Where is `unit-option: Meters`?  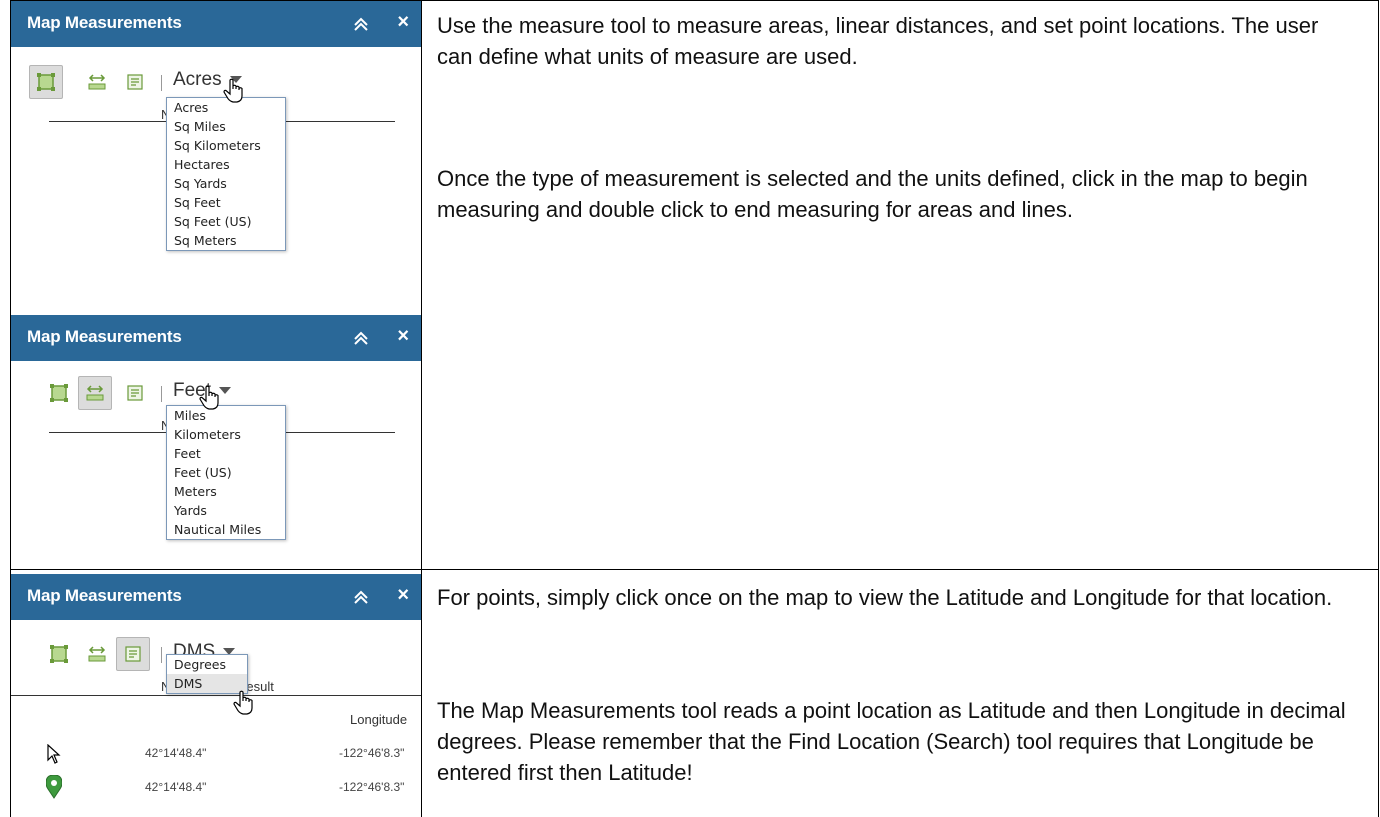
unit-option: Meters is located at coordinates (226, 491).